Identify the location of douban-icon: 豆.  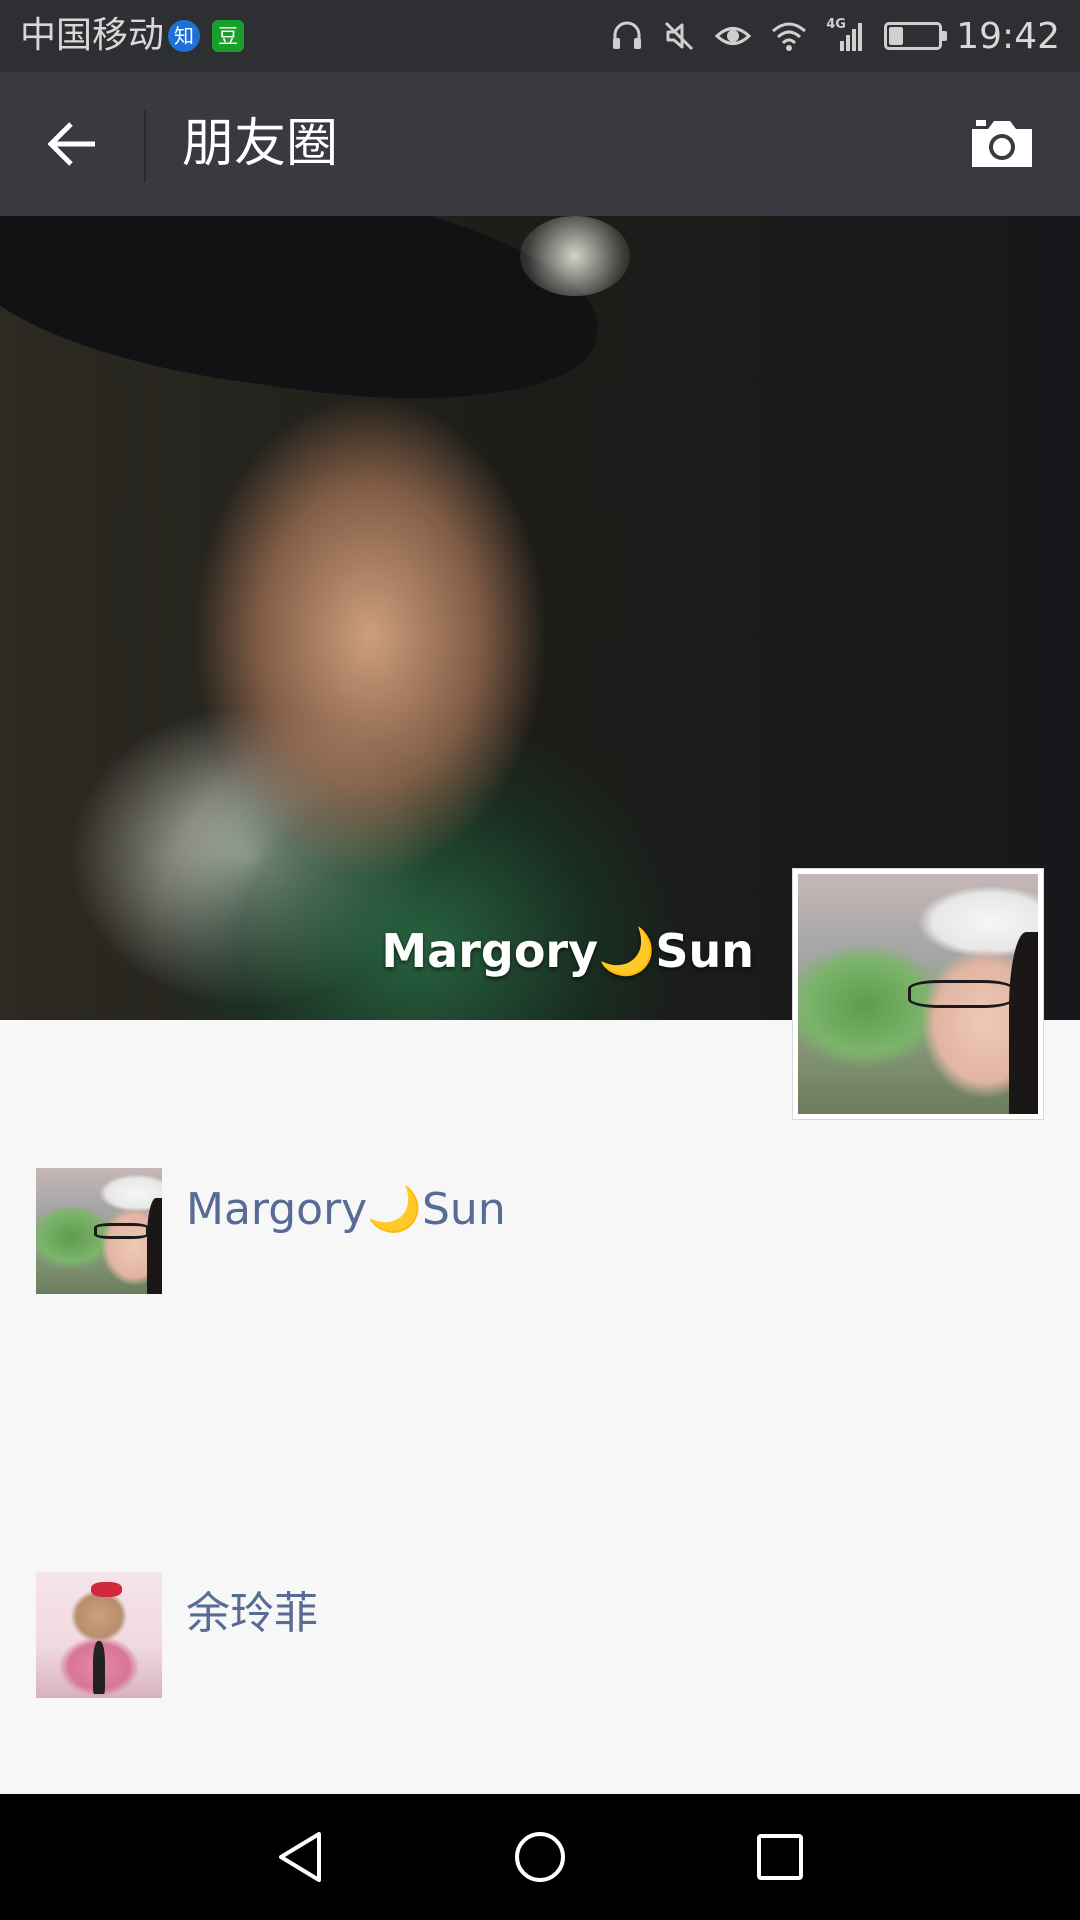
(228, 36).